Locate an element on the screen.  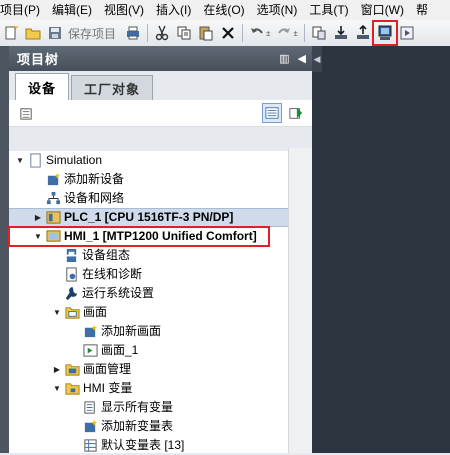
tree-right-column is located at coordinates (300, 300).